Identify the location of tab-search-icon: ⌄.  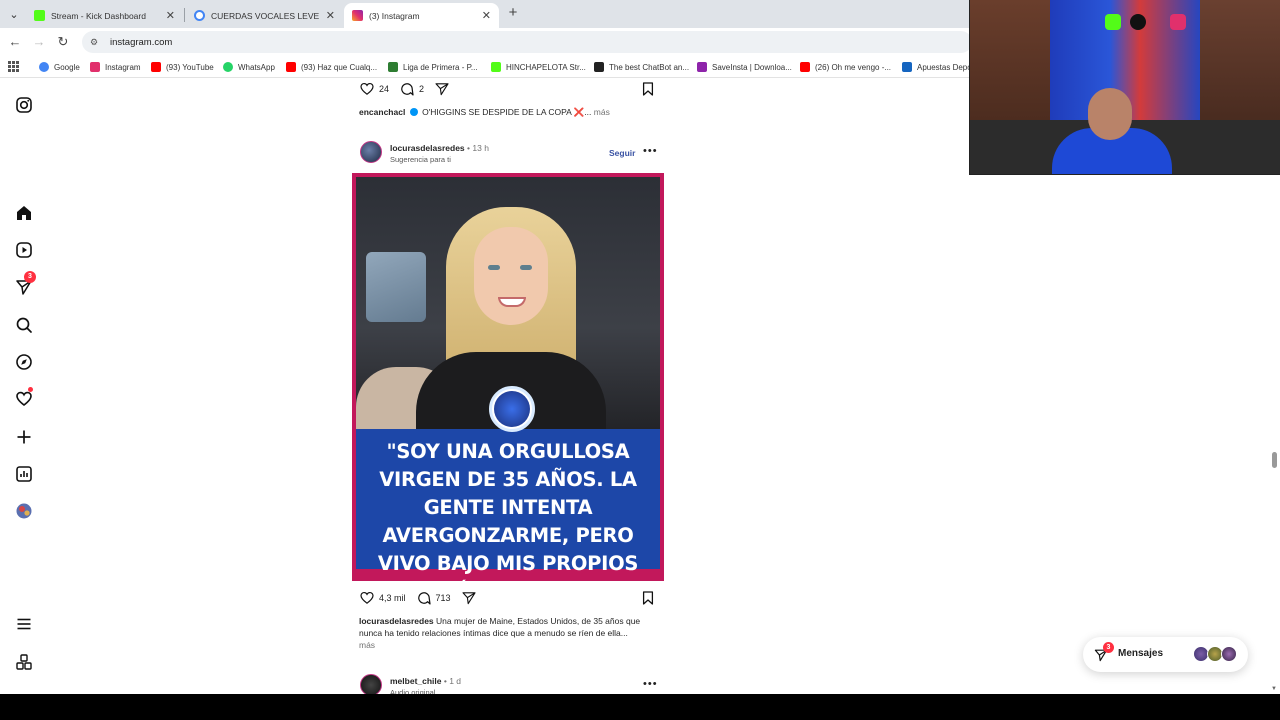
(14, 14).